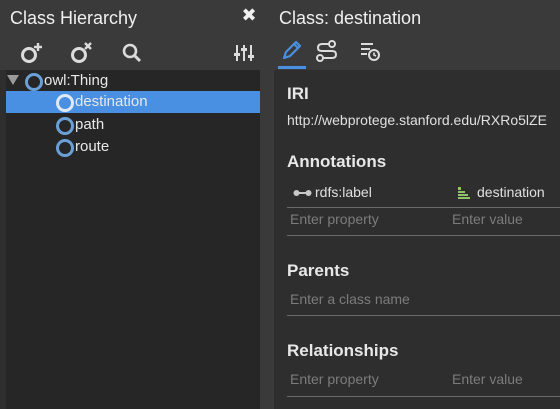  What do you see at coordinates (350, 18) in the screenshot?
I see `panel-title: Class: destination` at bounding box center [350, 18].